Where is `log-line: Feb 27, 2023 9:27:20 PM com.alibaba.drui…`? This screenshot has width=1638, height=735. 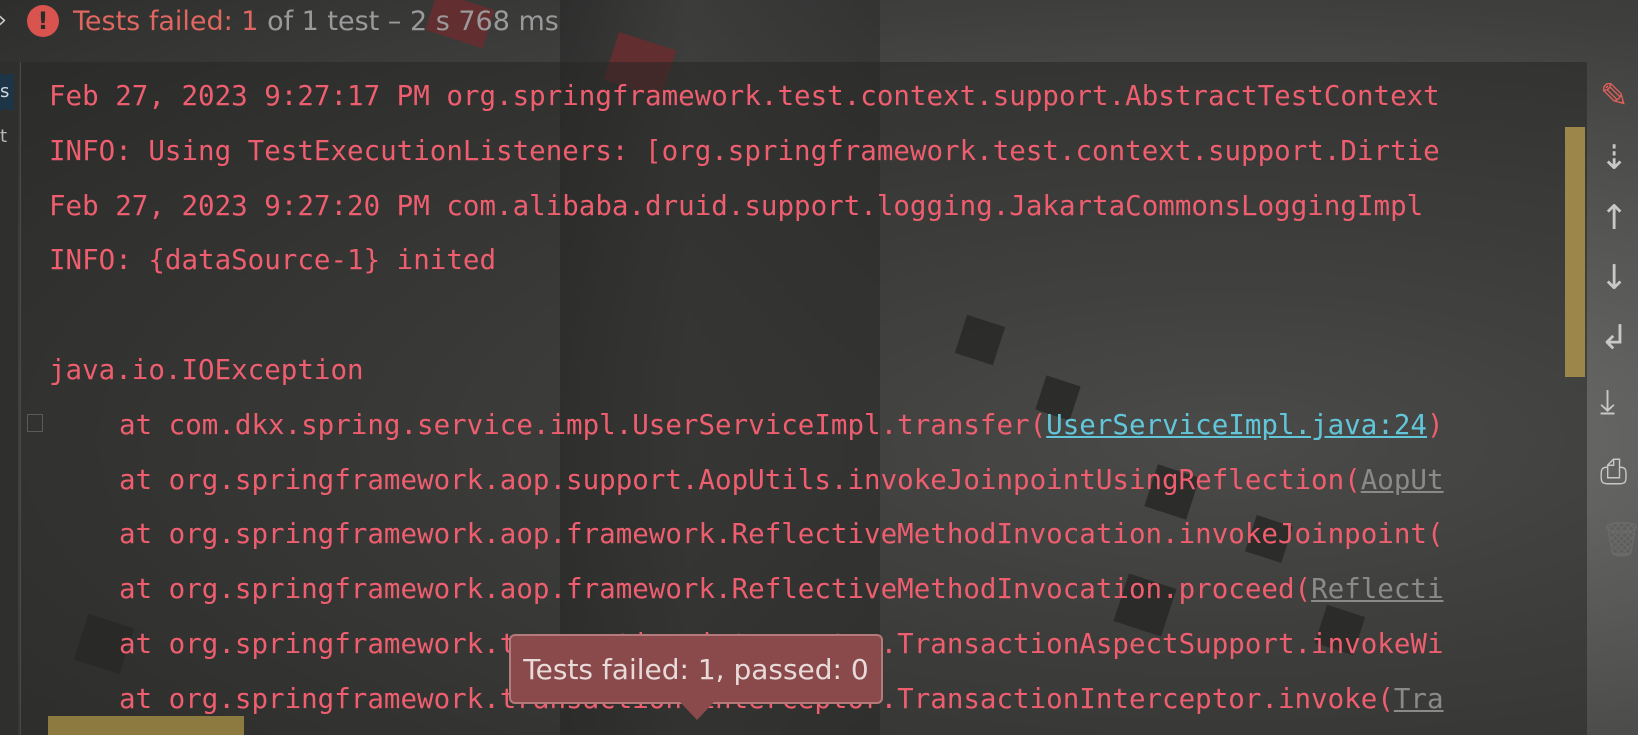
log-line: Feb 27, 2023 9:27:20 PM com.alibaba.drui… is located at coordinates (736, 205).